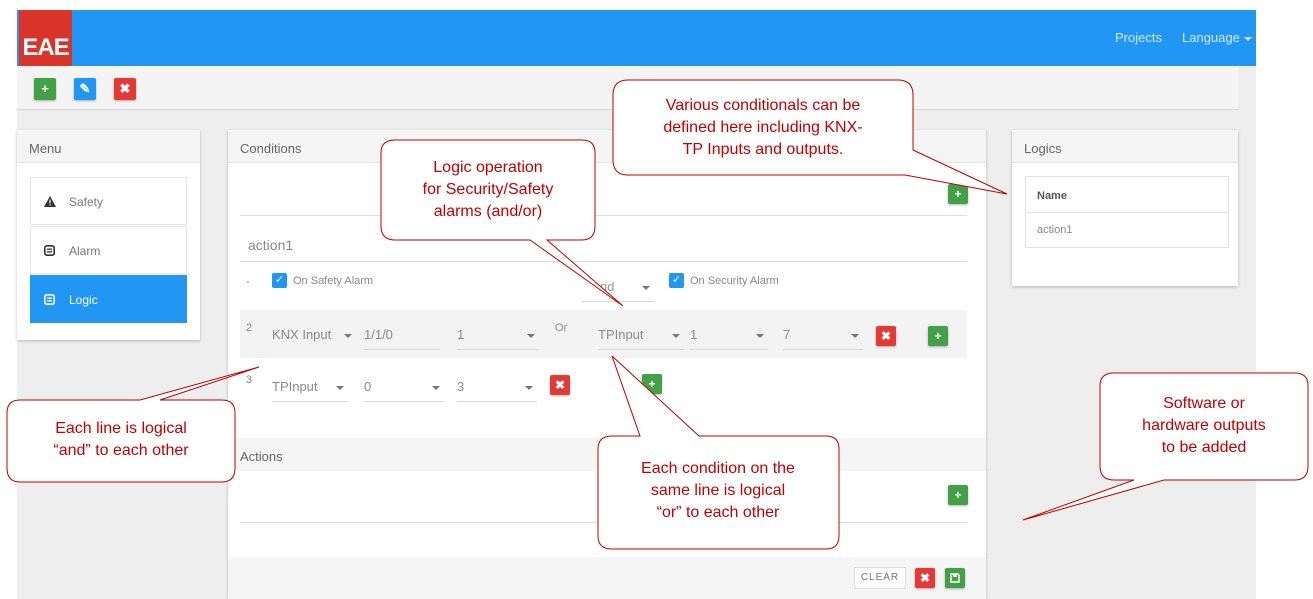 This screenshot has width=1313, height=599. Describe the element at coordinates (121, 440) in the screenshot. I see `callout-each-line: Each line is logical “and” to each other` at that location.